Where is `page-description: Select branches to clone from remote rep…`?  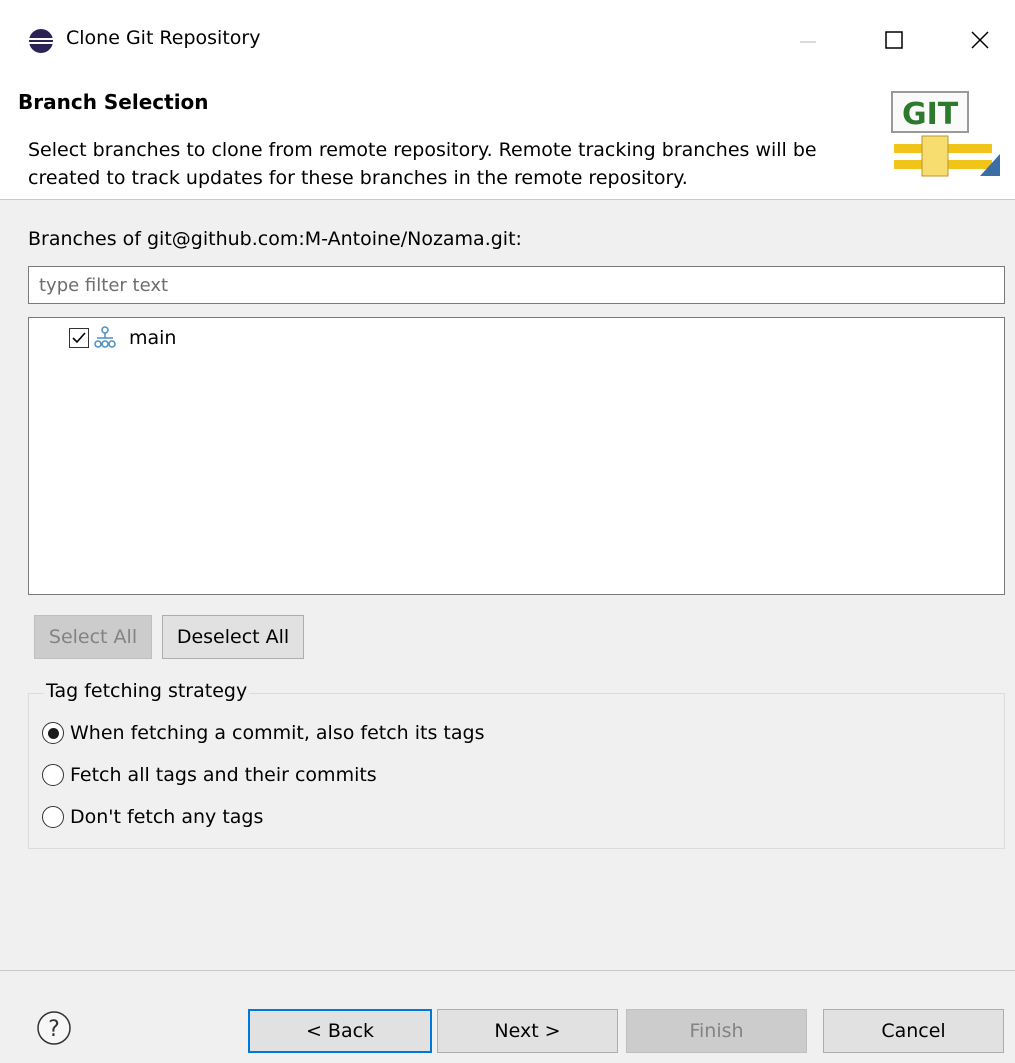
page-description: Select branches to clone from remote rep… is located at coordinates (422, 164).